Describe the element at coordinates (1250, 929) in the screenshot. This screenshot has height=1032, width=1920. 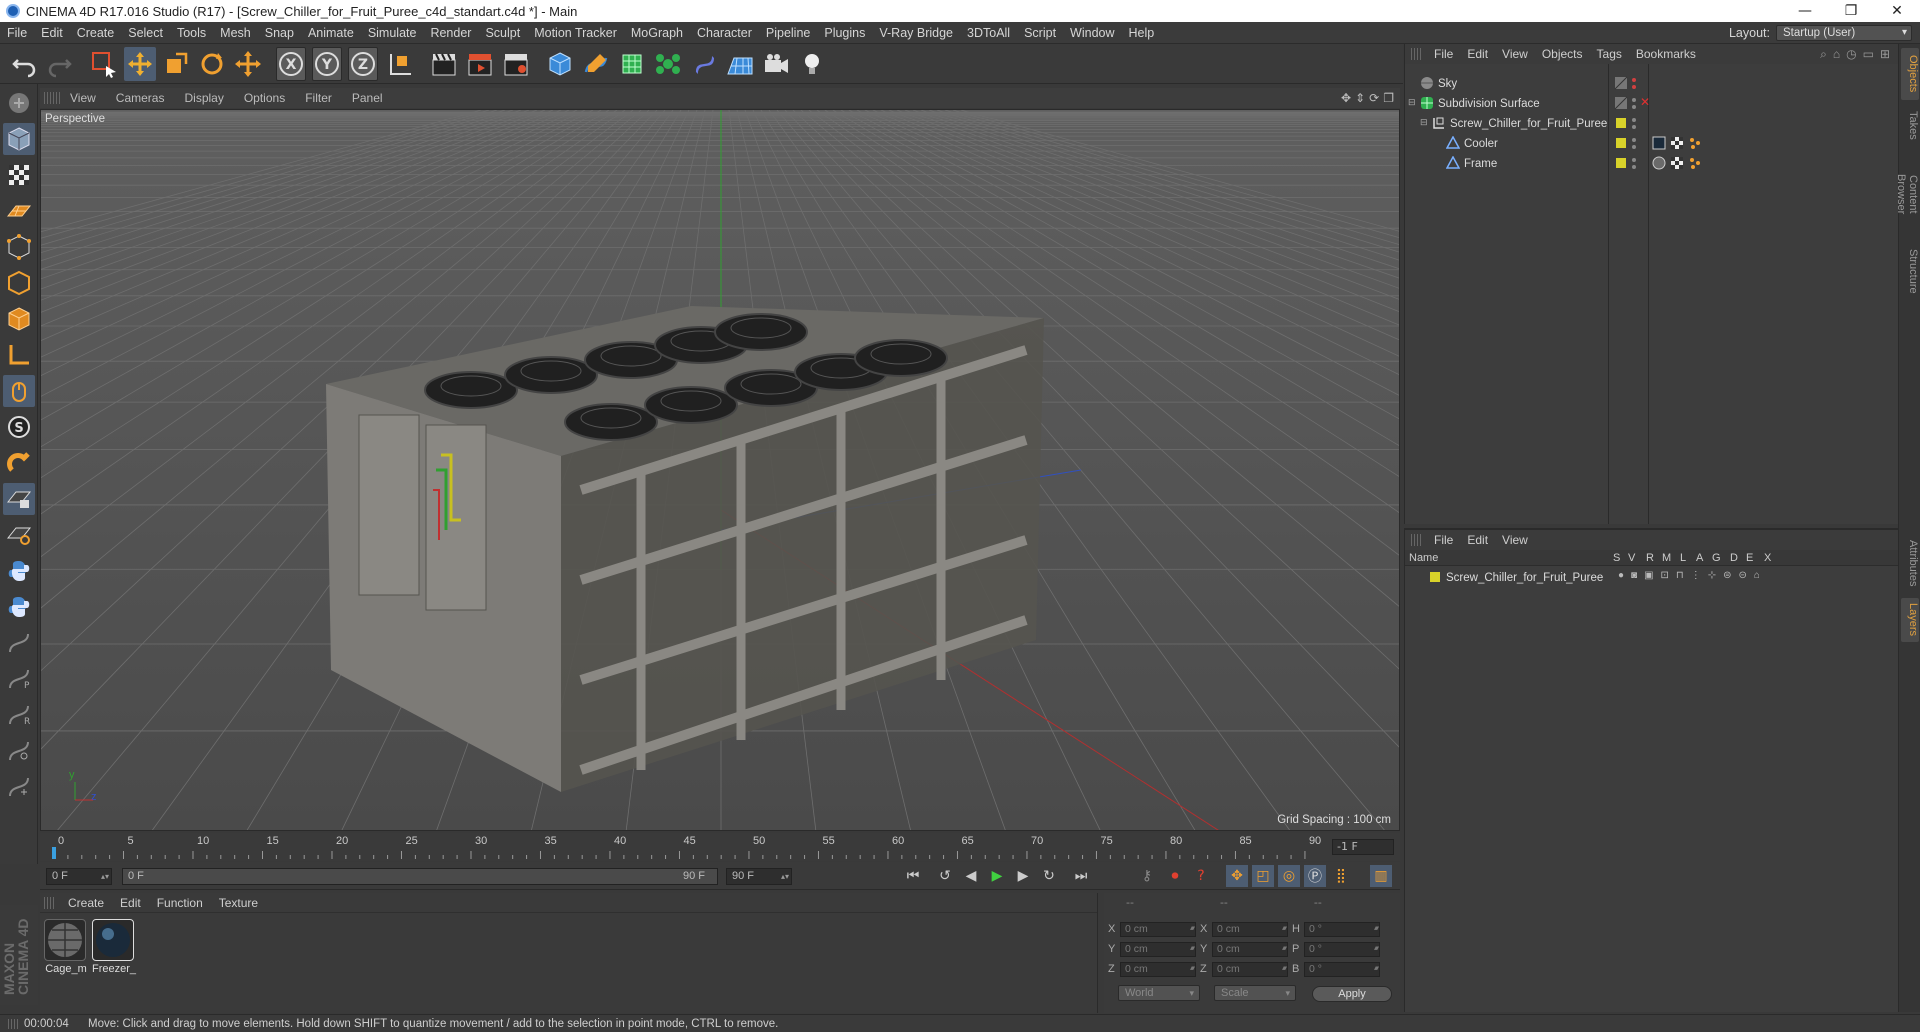
I see `size-x-field: 0 cm` at that location.